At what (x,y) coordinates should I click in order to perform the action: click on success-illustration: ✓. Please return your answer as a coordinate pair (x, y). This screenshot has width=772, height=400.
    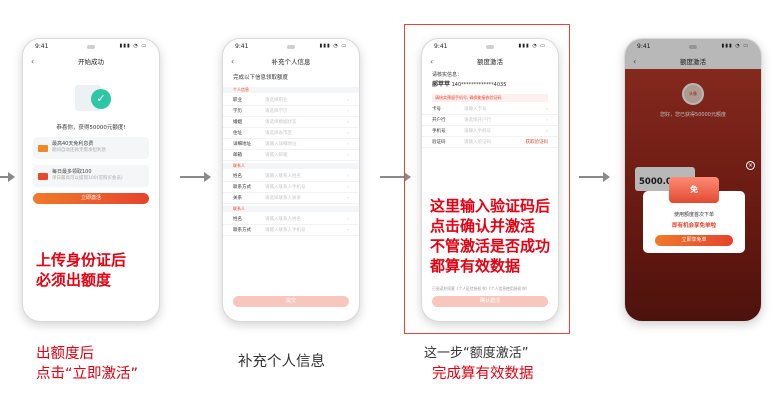
    Looking at the image, I should click on (91, 98).